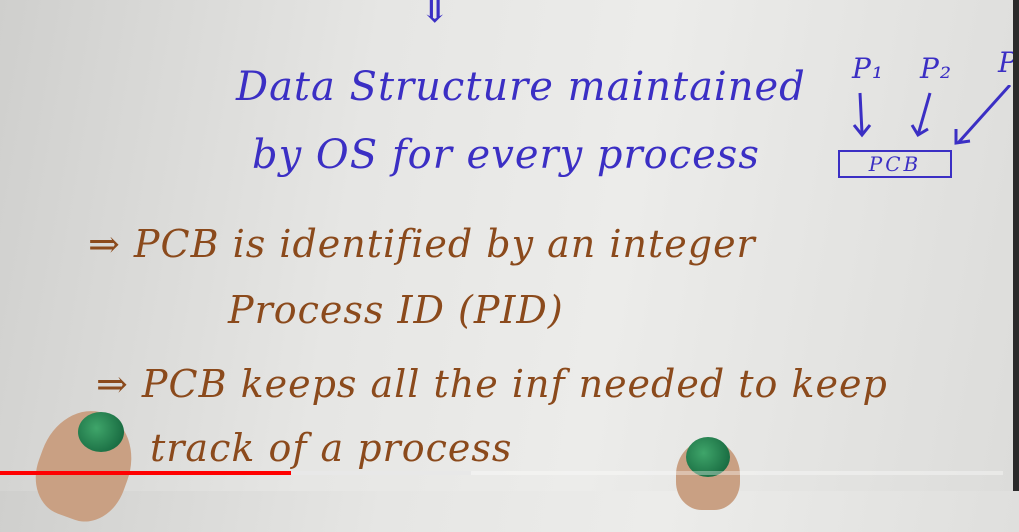 The image size is (1019, 532). What do you see at coordinates (895, 164) in the screenshot?
I see `pcb-box: PCB` at bounding box center [895, 164].